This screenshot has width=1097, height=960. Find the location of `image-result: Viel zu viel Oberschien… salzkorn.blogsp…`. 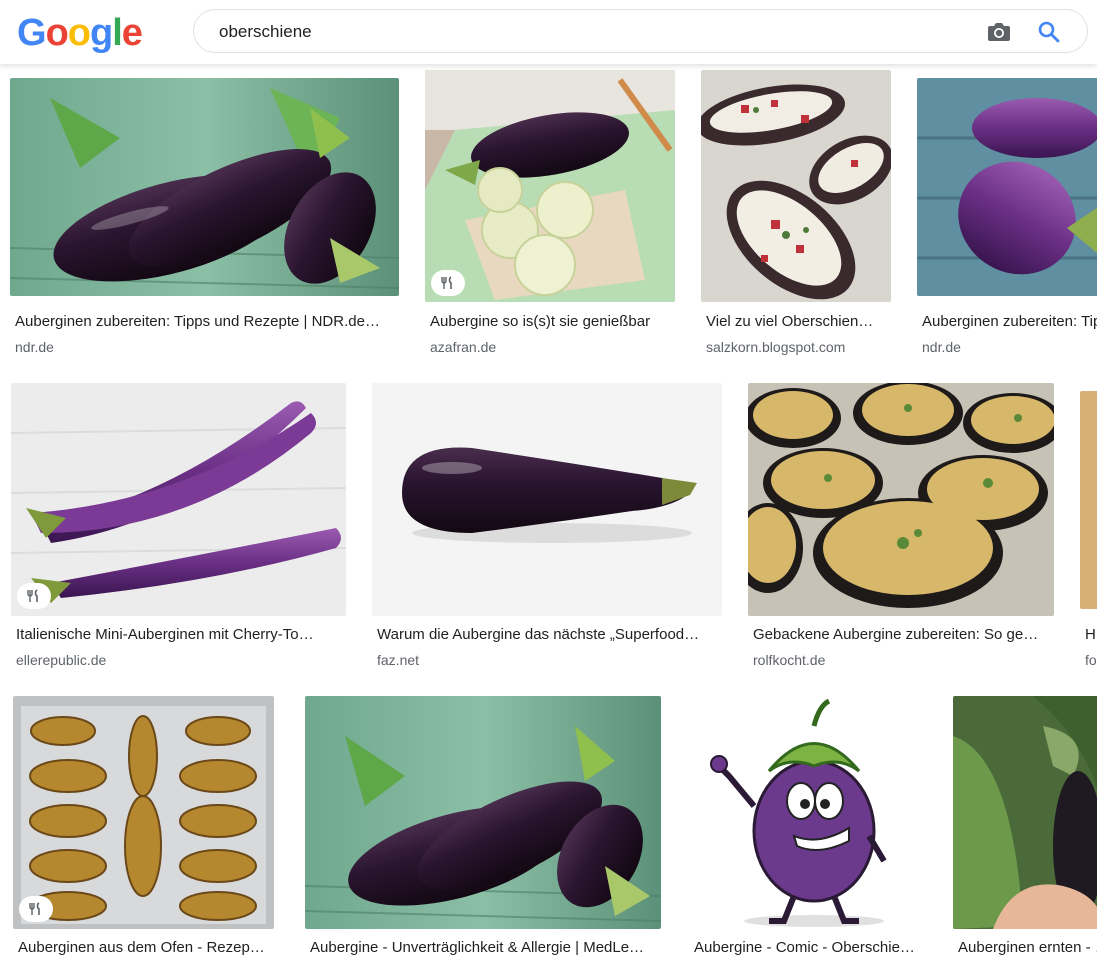

image-result: Viel zu viel Oberschien… salzkorn.blogsp… is located at coordinates (796, 215).